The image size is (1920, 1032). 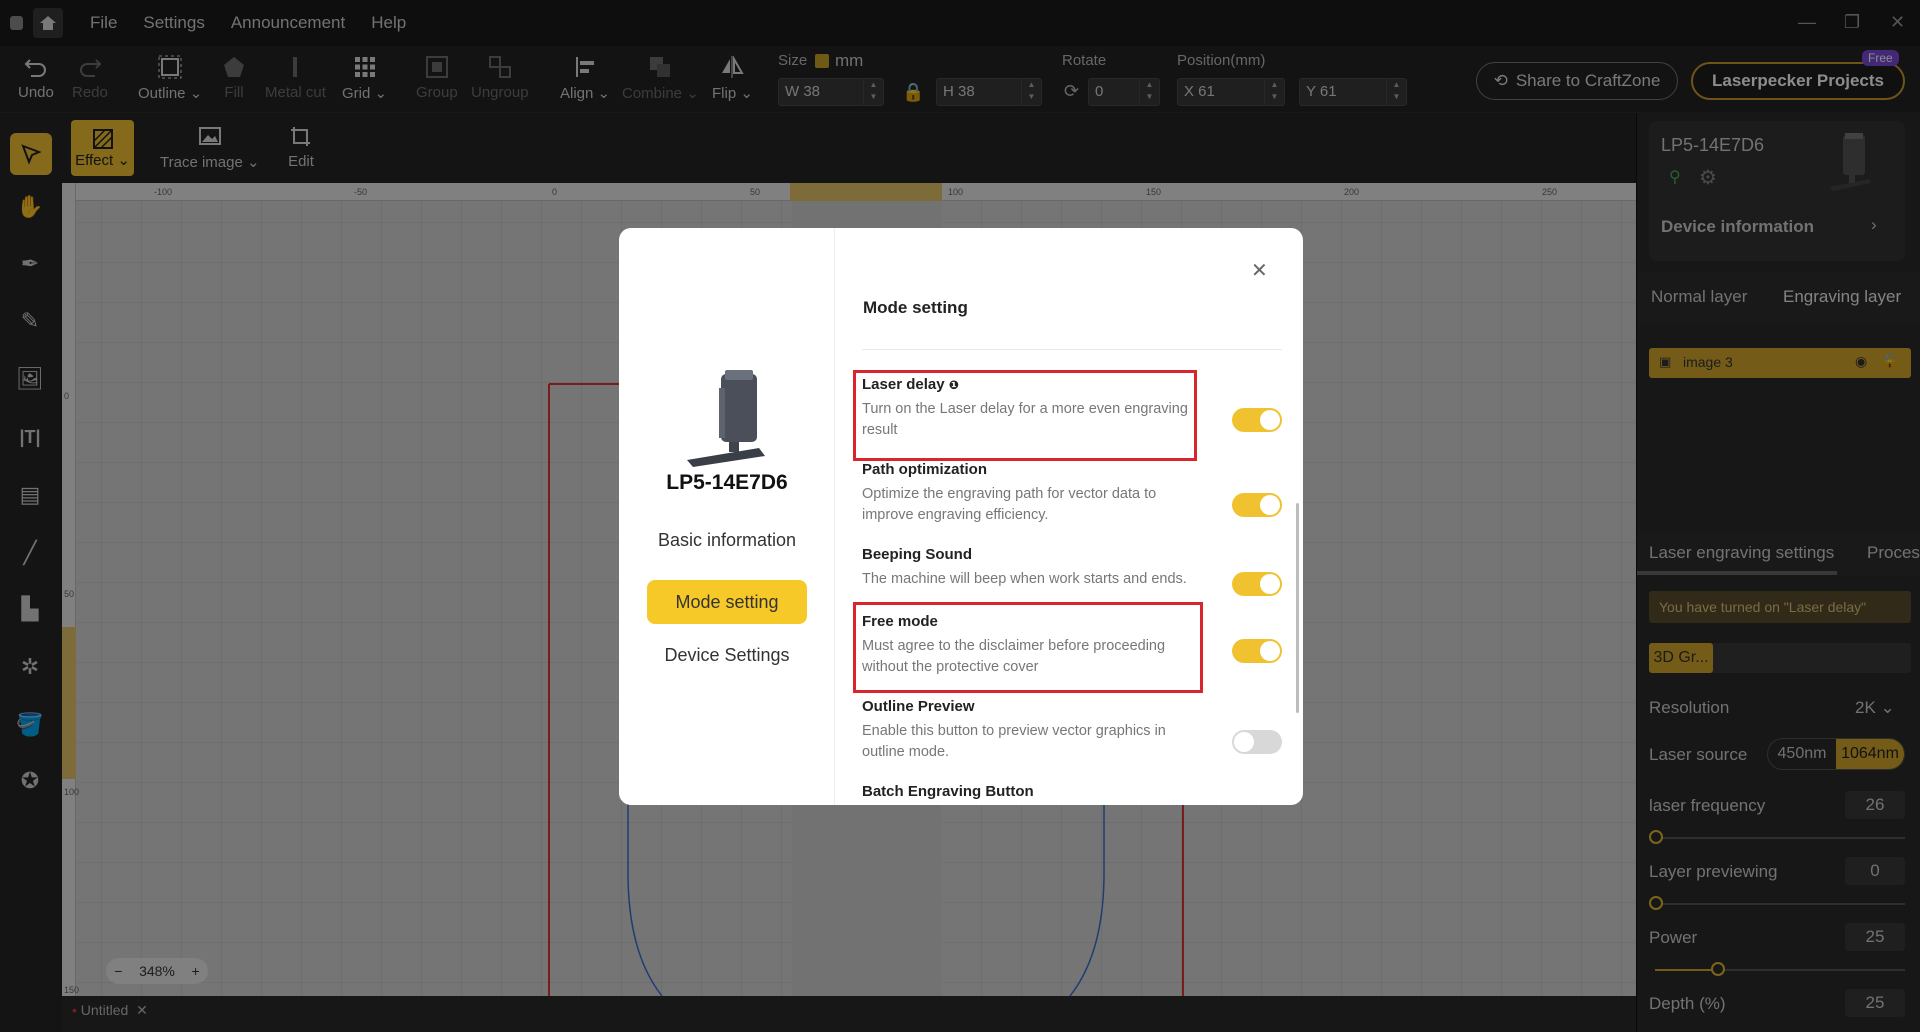 I want to click on device-image, so click(x=727, y=418).